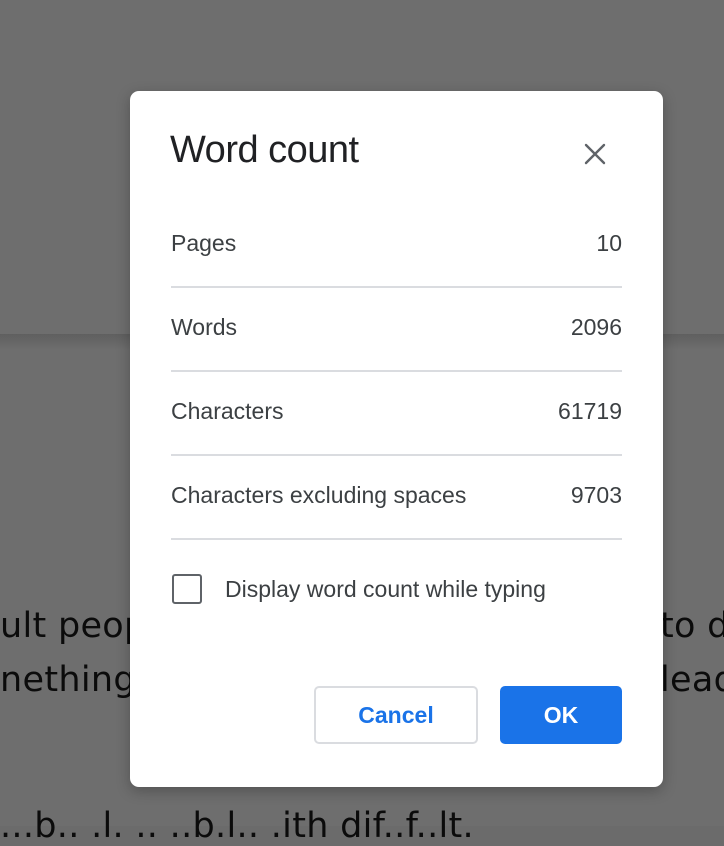  What do you see at coordinates (396, 715) in the screenshot?
I see `cancel-button: Cancel` at bounding box center [396, 715].